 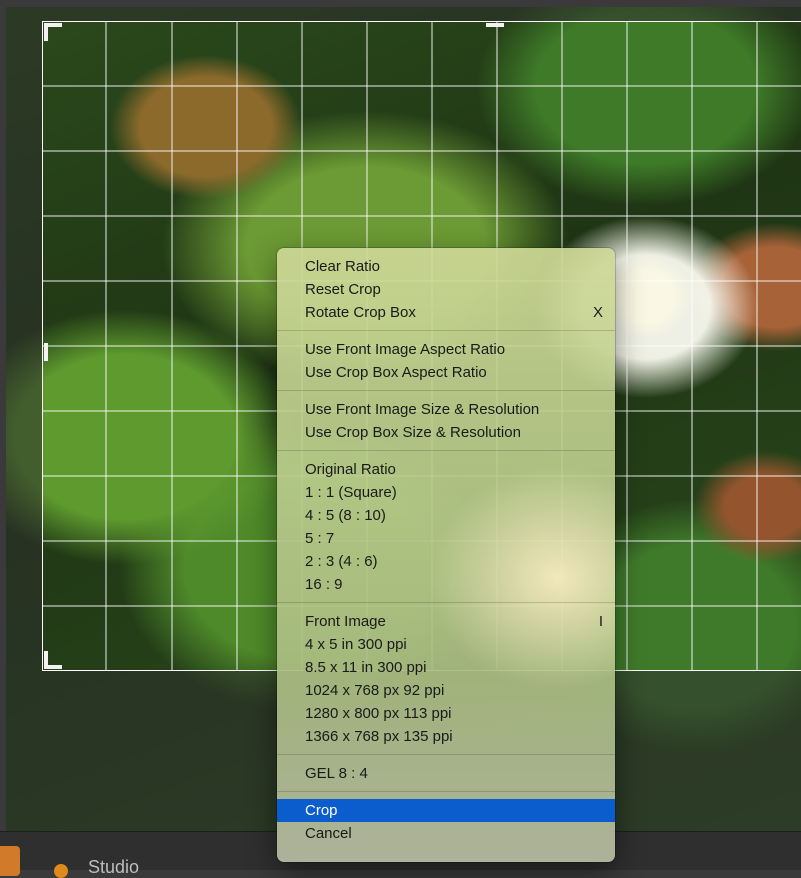 What do you see at coordinates (446, 810) in the screenshot?
I see `menu-item-crop: Crop` at bounding box center [446, 810].